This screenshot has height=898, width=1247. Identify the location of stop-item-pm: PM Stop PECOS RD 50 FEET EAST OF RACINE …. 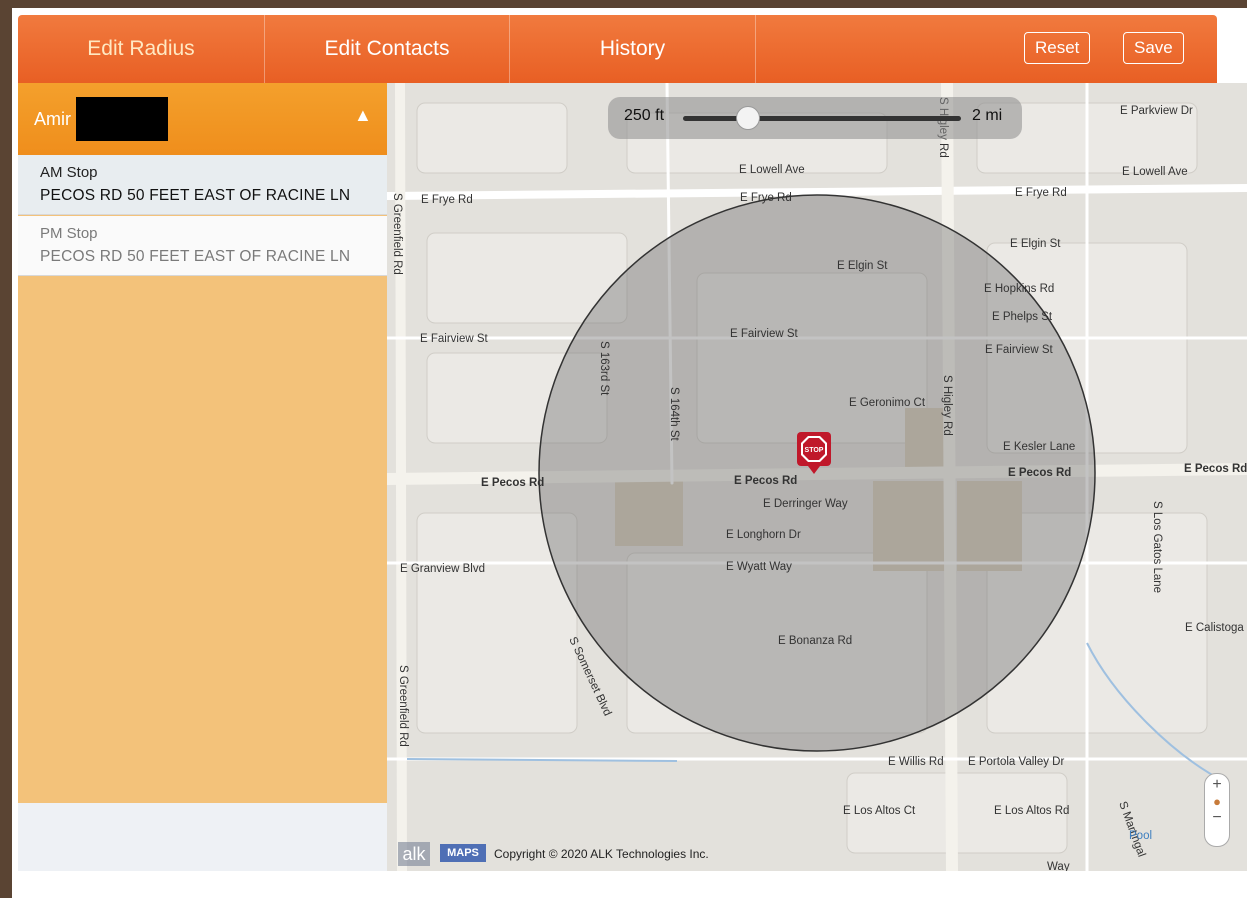
(202, 246).